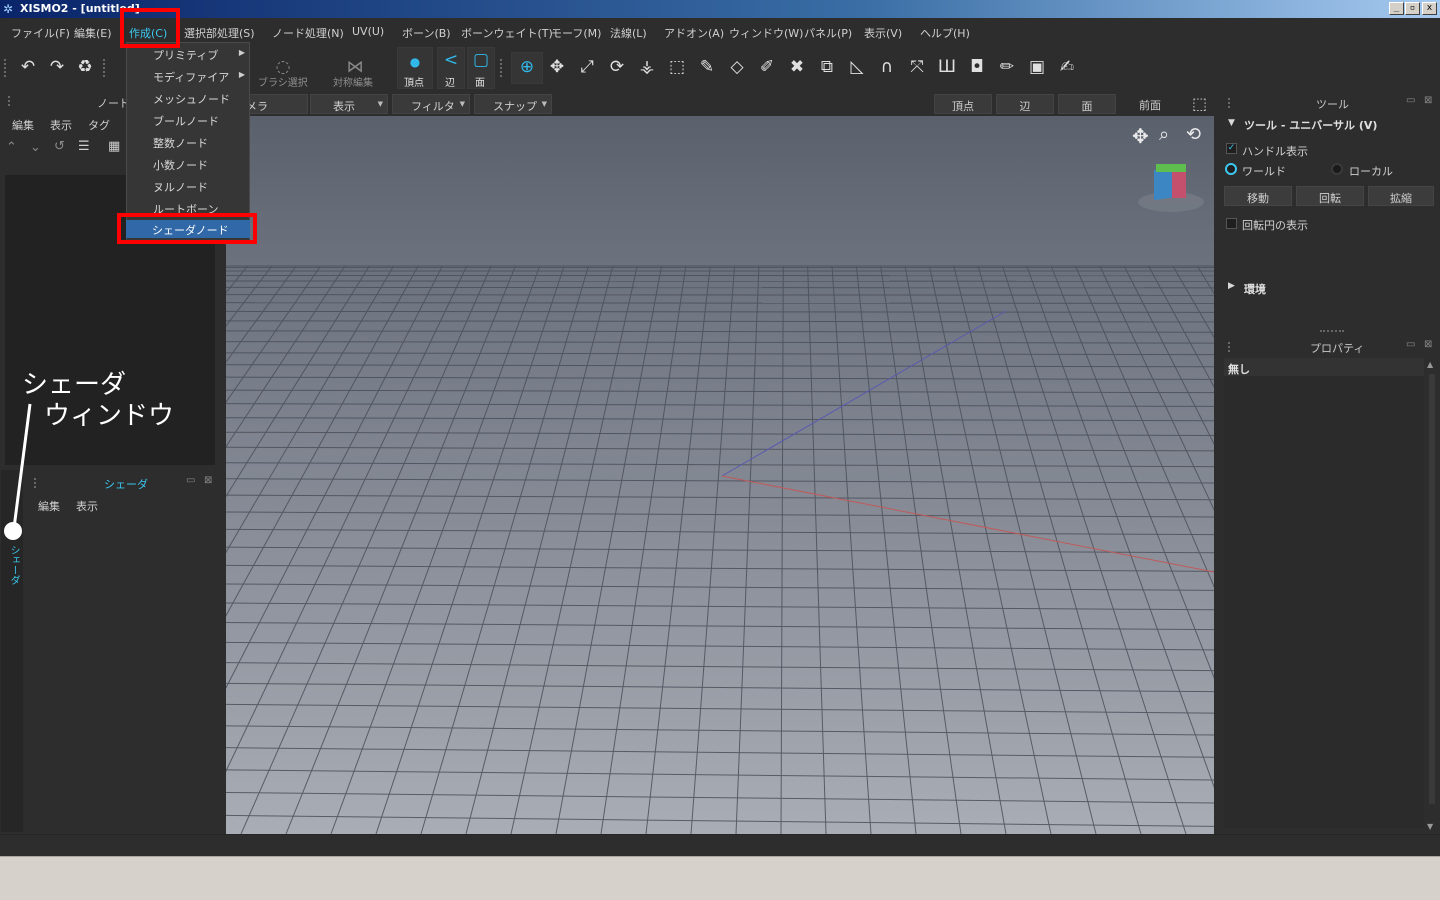  Describe the element at coordinates (353, 81) in the screenshot. I see `symmetric-edit-label: 対称編集` at that location.